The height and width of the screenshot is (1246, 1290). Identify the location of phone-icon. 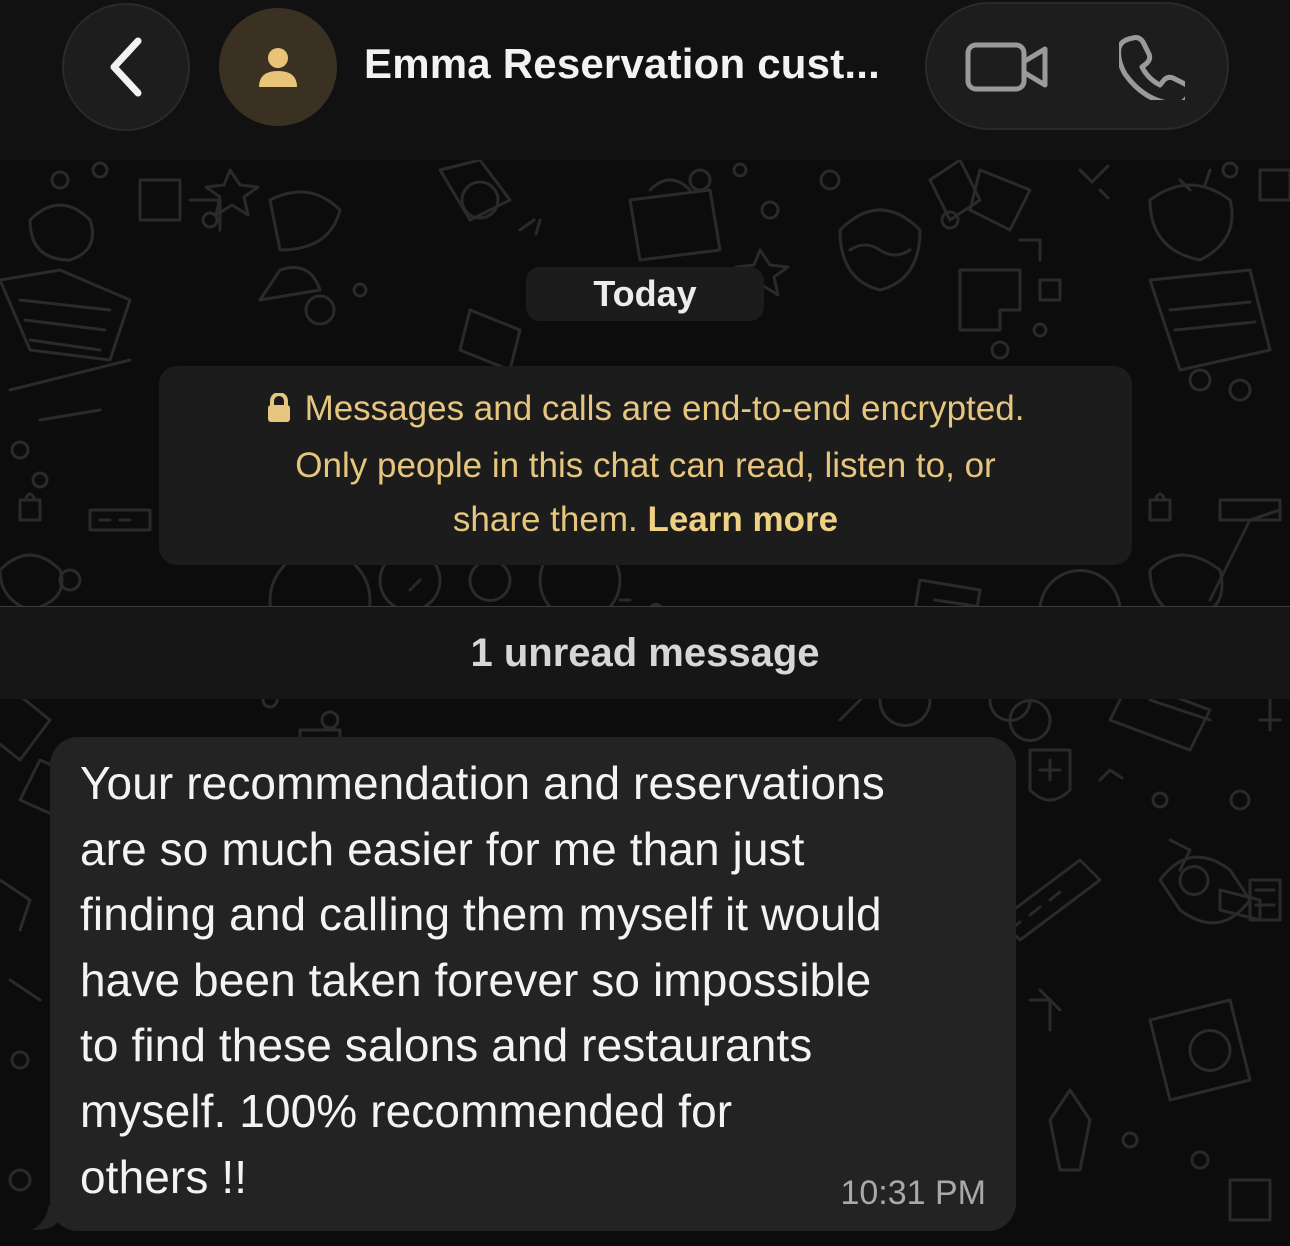
(1152, 67).